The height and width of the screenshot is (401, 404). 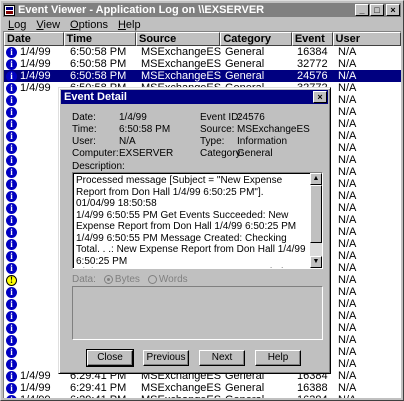 I want to click on maximize-button: □, so click(x=377, y=10).